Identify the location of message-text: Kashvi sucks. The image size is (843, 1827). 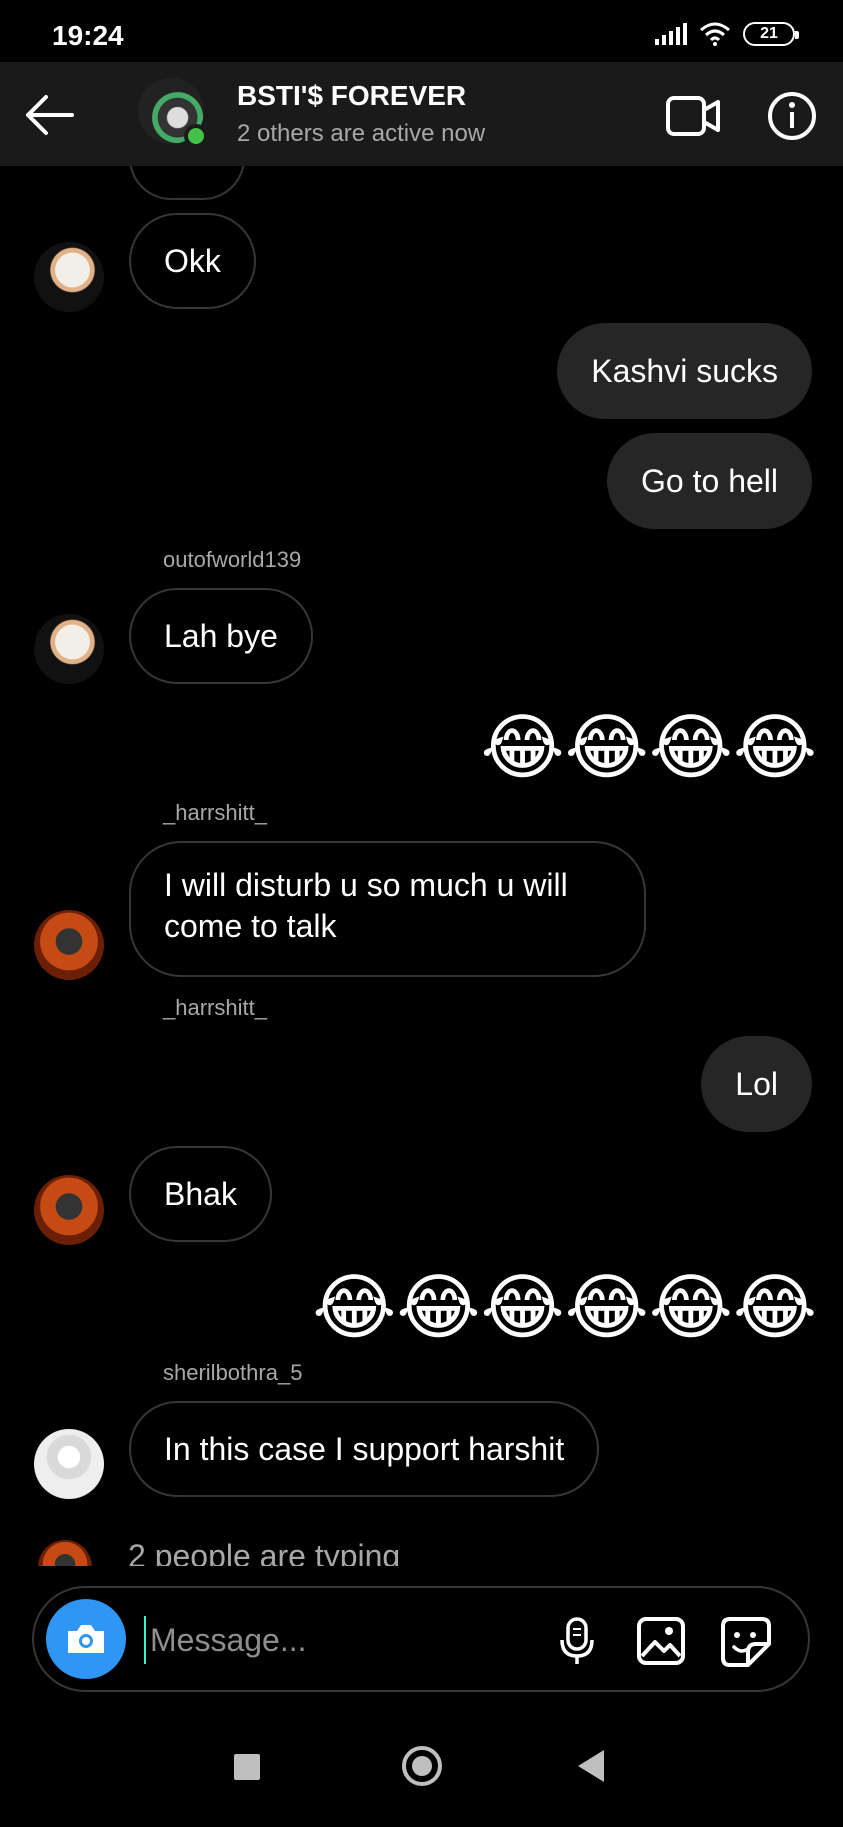
(684, 370).